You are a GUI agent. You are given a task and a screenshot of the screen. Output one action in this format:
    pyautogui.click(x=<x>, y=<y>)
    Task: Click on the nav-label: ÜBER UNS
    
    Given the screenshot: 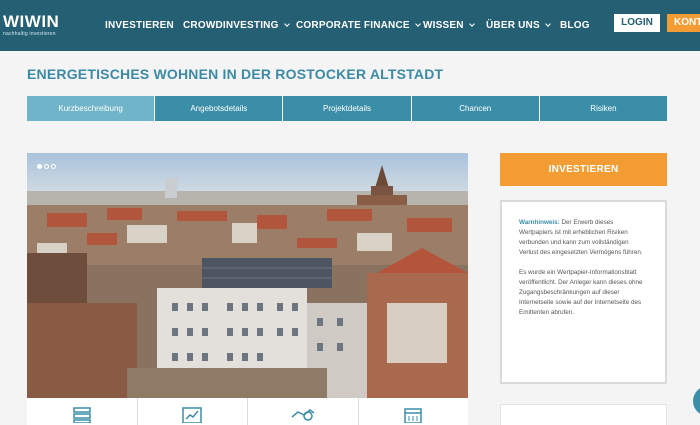 What is the action you would take?
    pyautogui.click(x=513, y=25)
    